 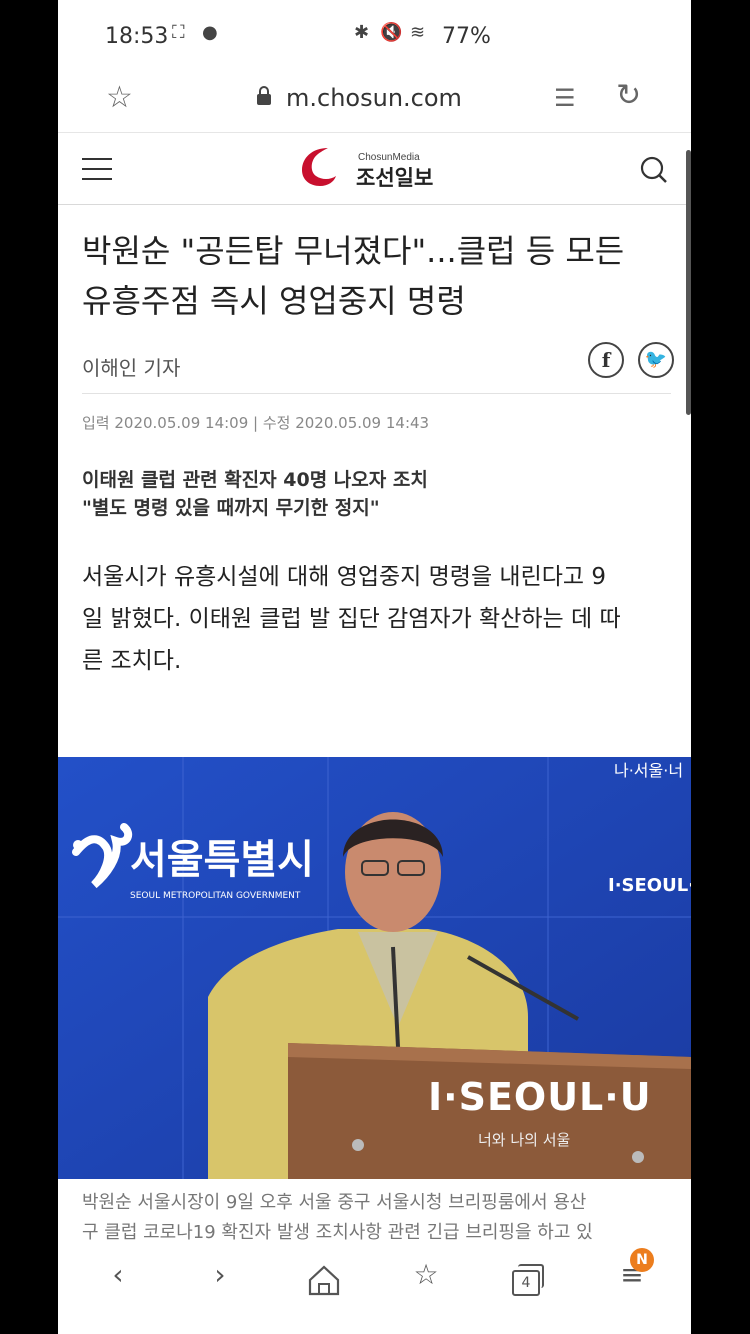 What do you see at coordinates (97, 169) in the screenshot?
I see `menu-icon` at bounding box center [97, 169].